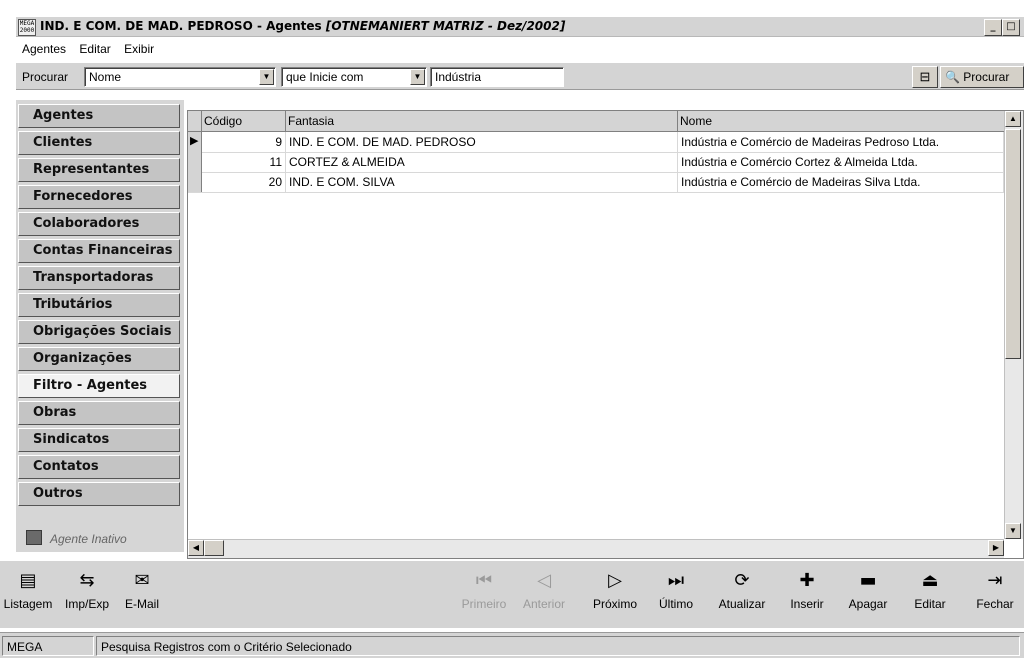 Image resolution: width=1024 pixels, height=658 pixels. I want to click on search-field-select: Nome ▼, so click(180, 77).